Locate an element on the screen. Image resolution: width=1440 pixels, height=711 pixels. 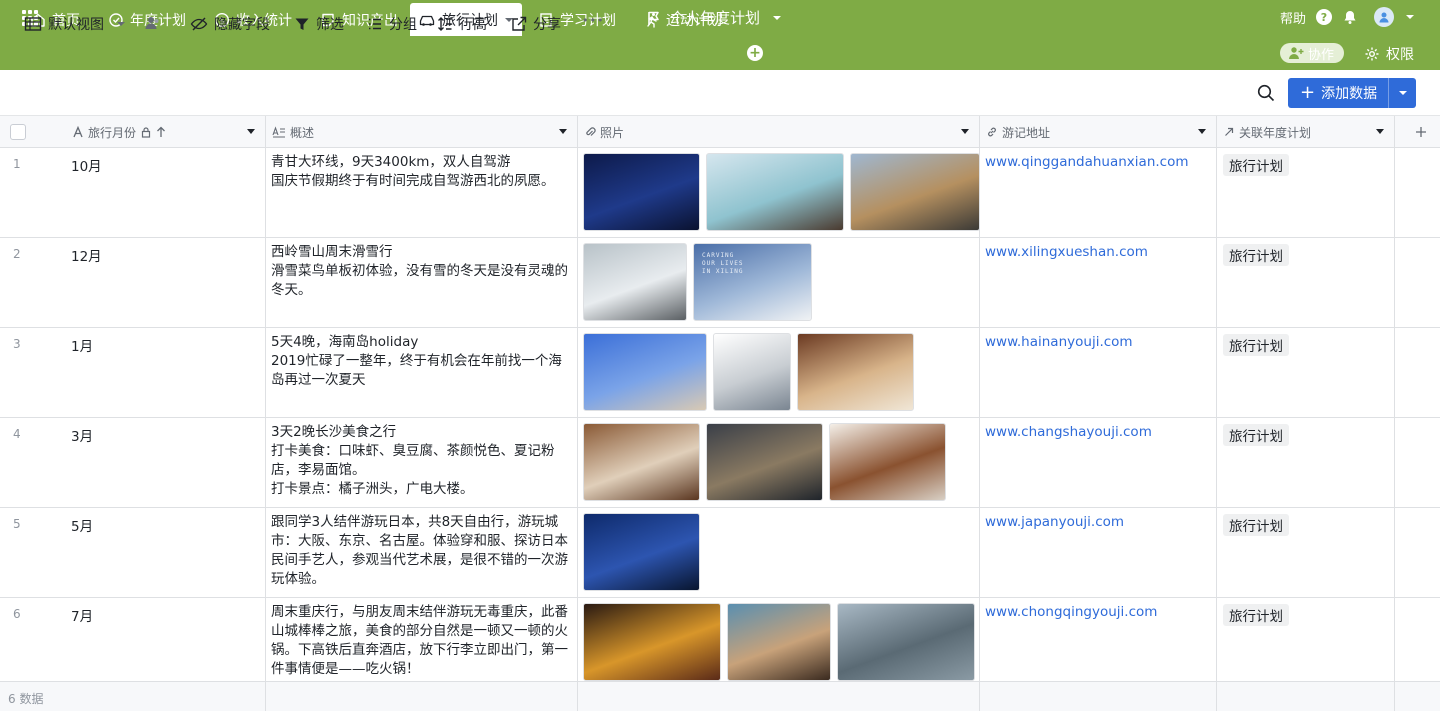
permission-button: 权限 is located at coordinates (1389, 54).